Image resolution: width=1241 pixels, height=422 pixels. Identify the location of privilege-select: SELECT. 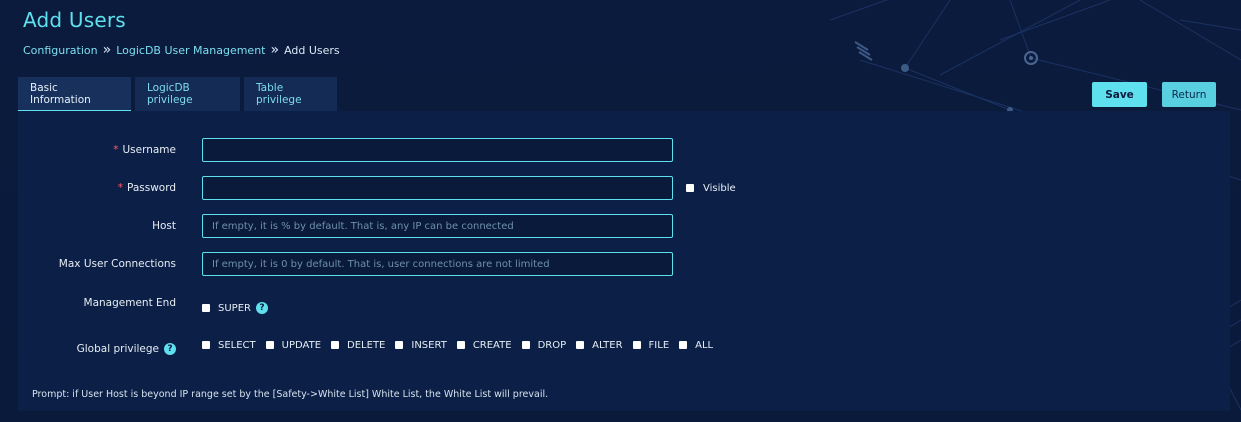
(229, 345).